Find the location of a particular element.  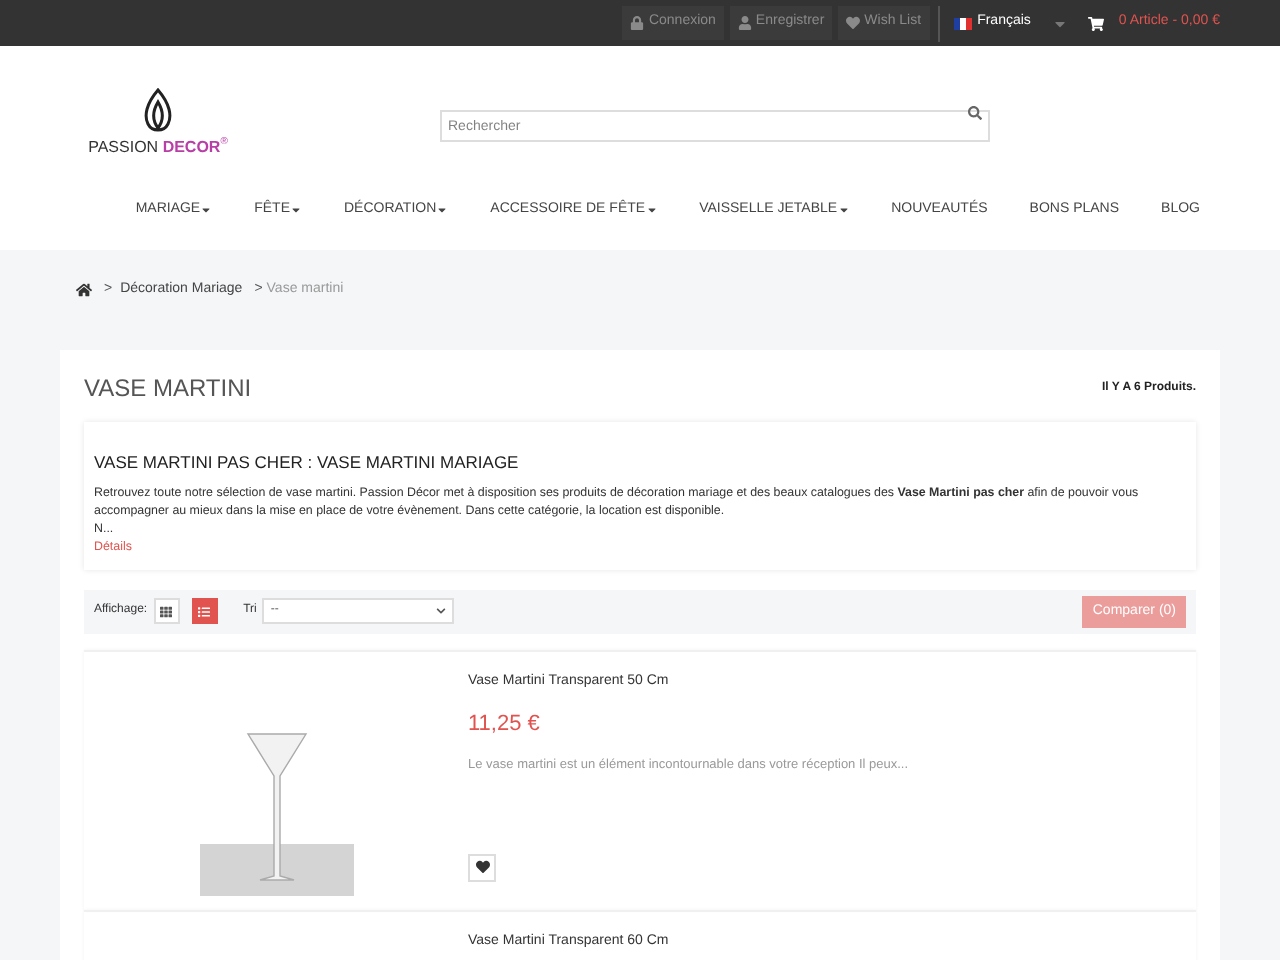

category-title: VASE MARTINI is located at coordinates (168, 389).